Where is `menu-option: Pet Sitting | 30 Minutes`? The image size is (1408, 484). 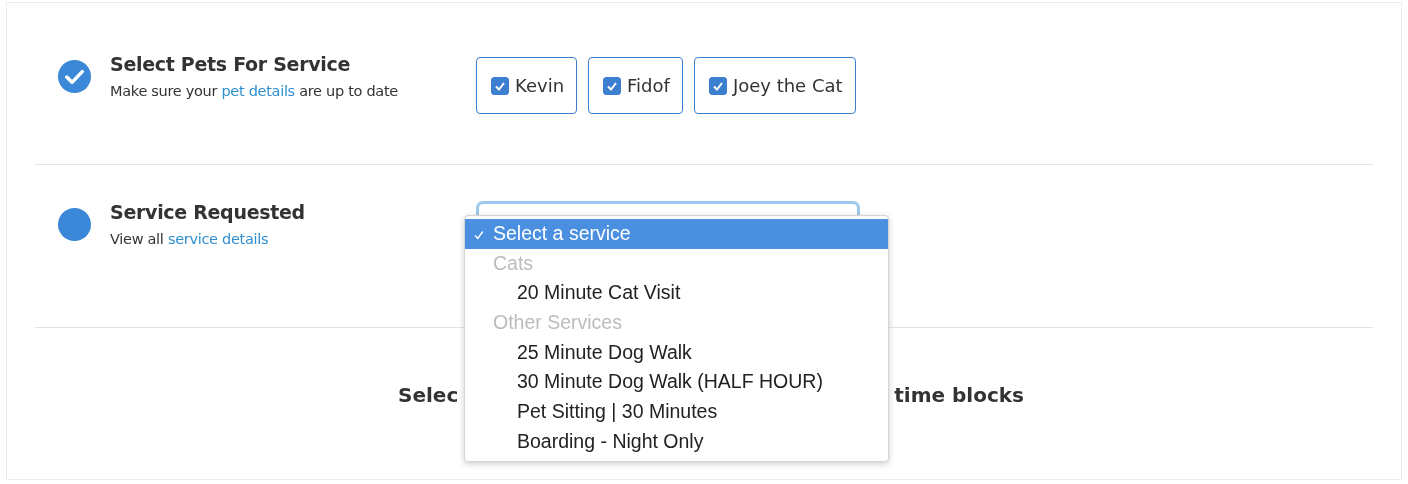 menu-option: Pet Sitting | 30 Minutes is located at coordinates (676, 412).